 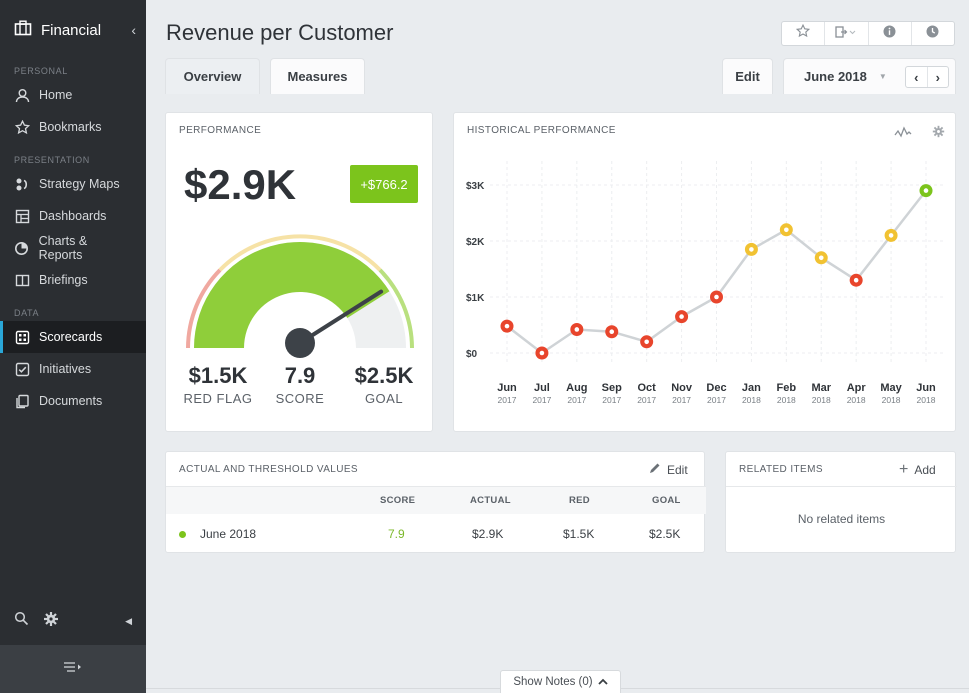 I want to click on period-selector: June 2018 ▼ ‹ ›, so click(x=869, y=76).